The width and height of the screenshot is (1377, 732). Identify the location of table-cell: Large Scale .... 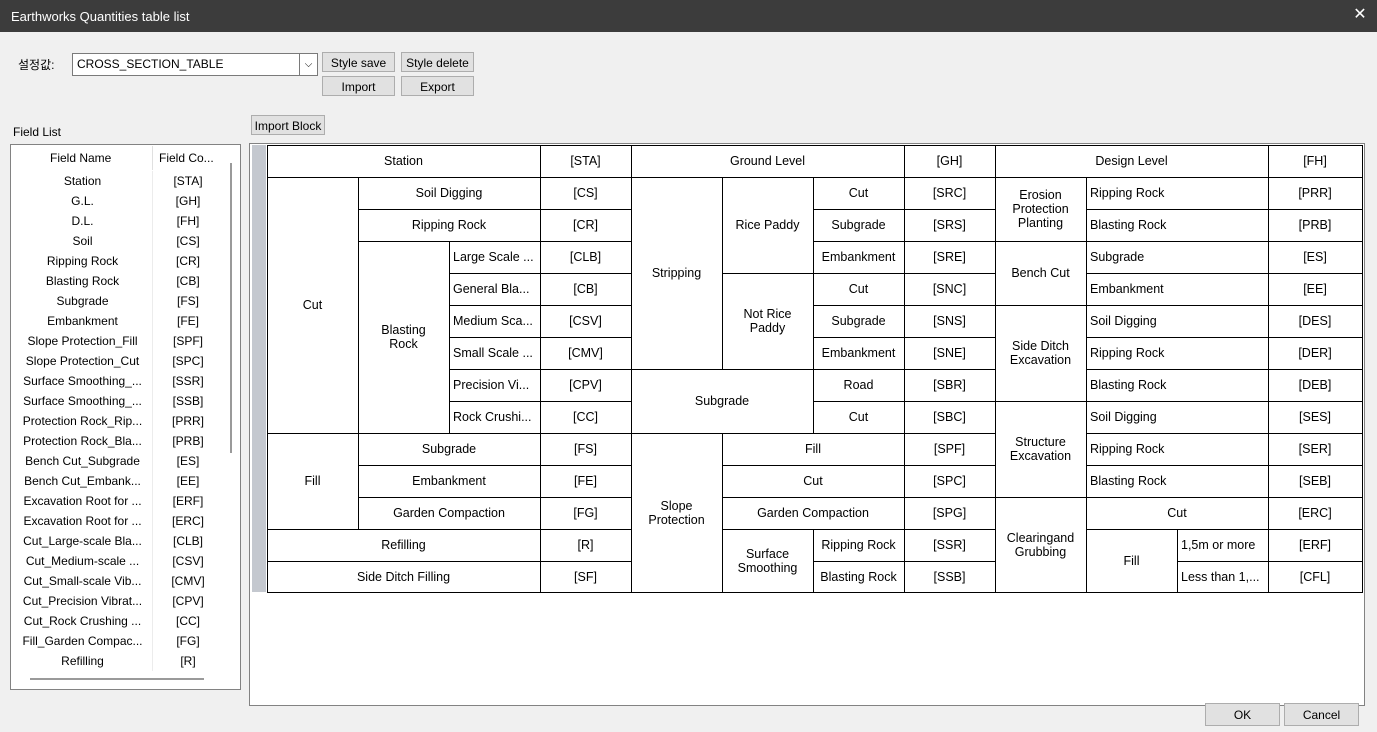
(495, 257).